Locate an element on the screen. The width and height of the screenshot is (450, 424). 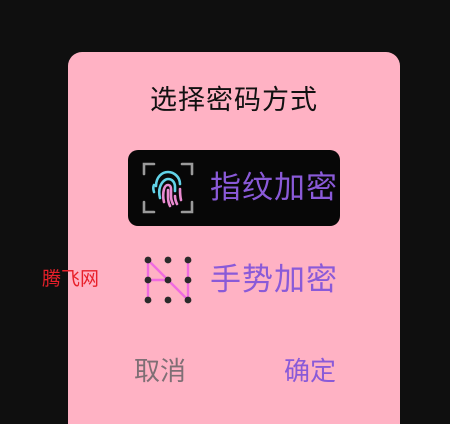
dialog-title: 选择密码方式 is located at coordinates (234, 100).